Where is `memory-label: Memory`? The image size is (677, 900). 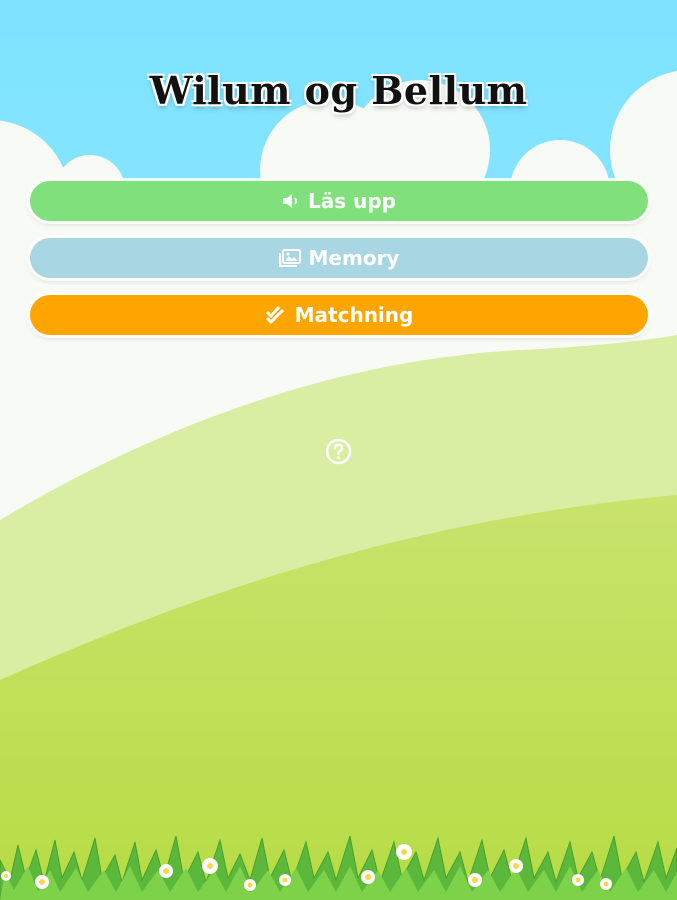
memory-label: Memory is located at coordinates (354, 258).